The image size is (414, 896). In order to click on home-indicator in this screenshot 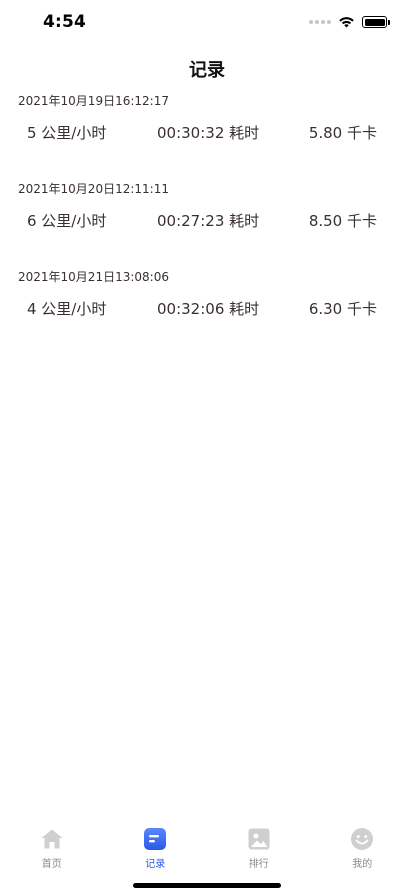, I will do `click(207, 885)`.